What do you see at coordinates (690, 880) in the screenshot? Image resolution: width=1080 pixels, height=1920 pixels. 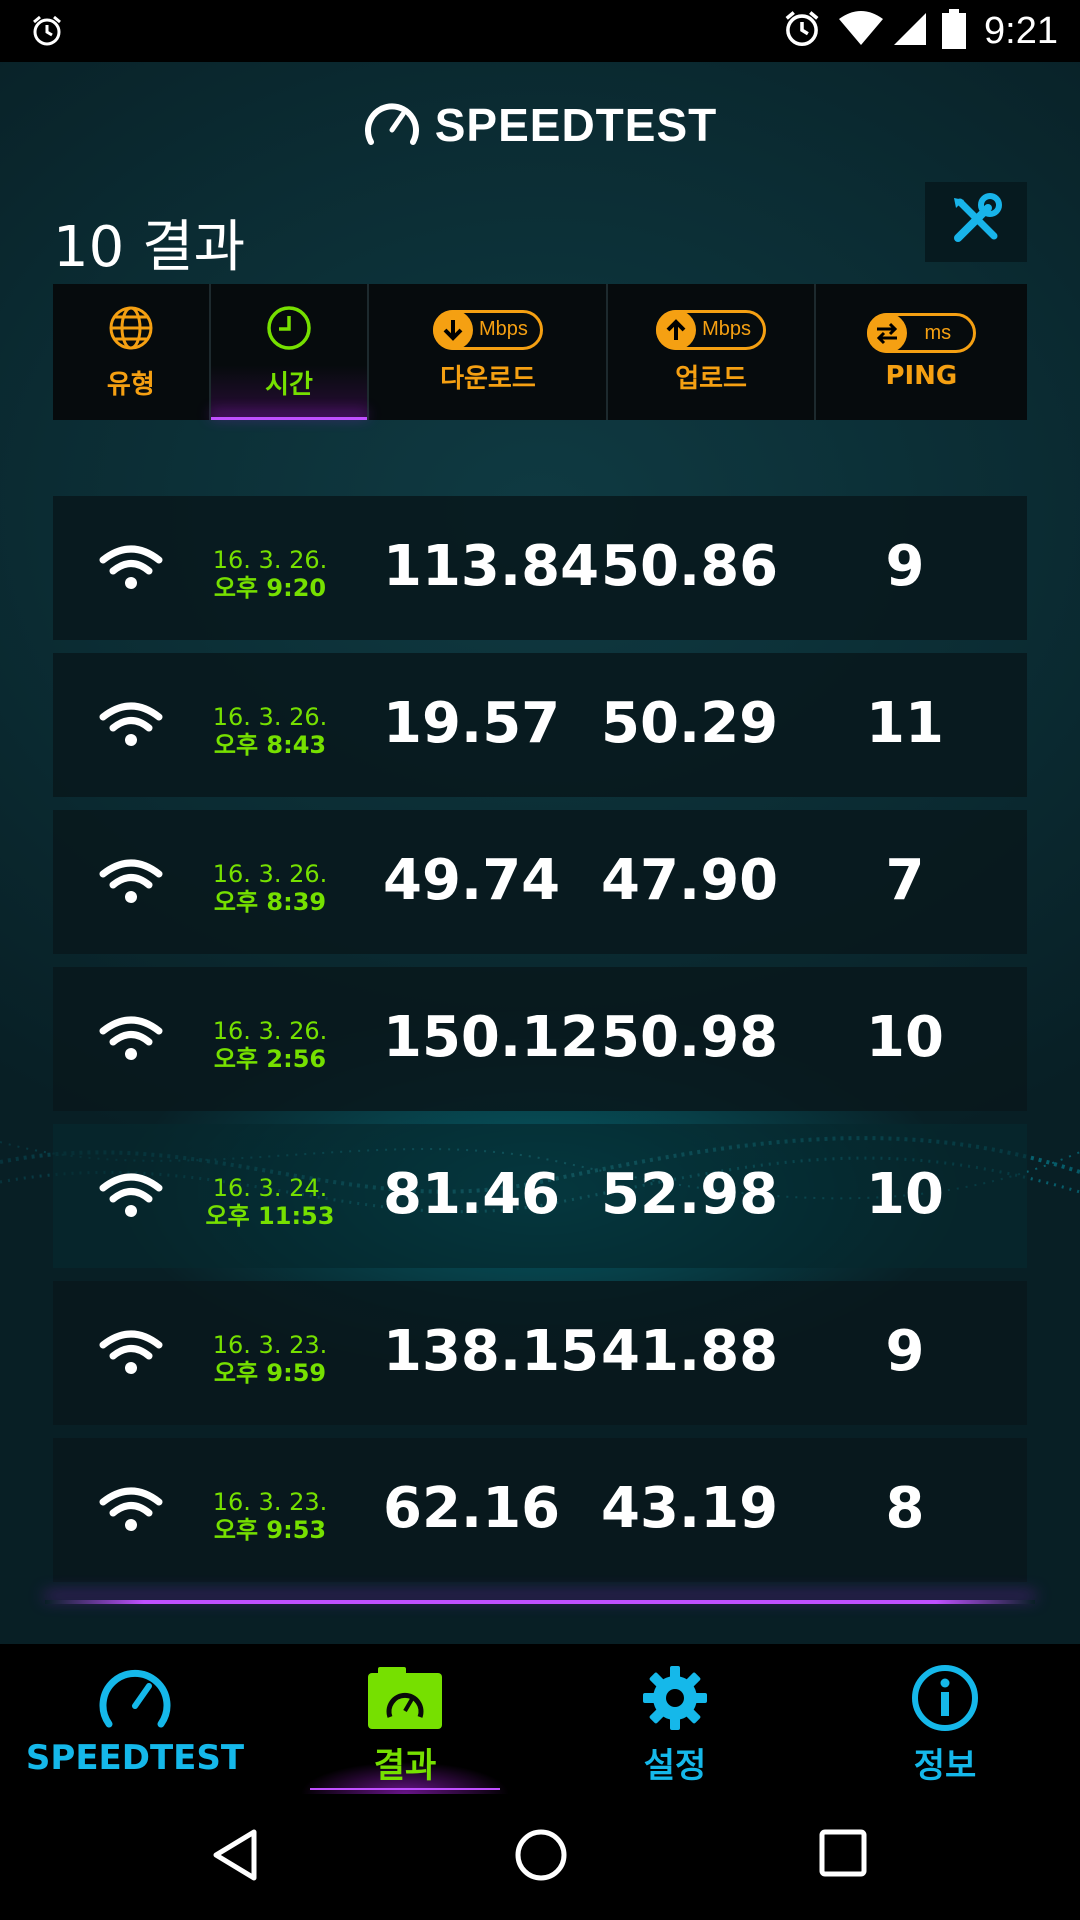 I see `upload-value: 47.90` at bounding box center [690, 880].